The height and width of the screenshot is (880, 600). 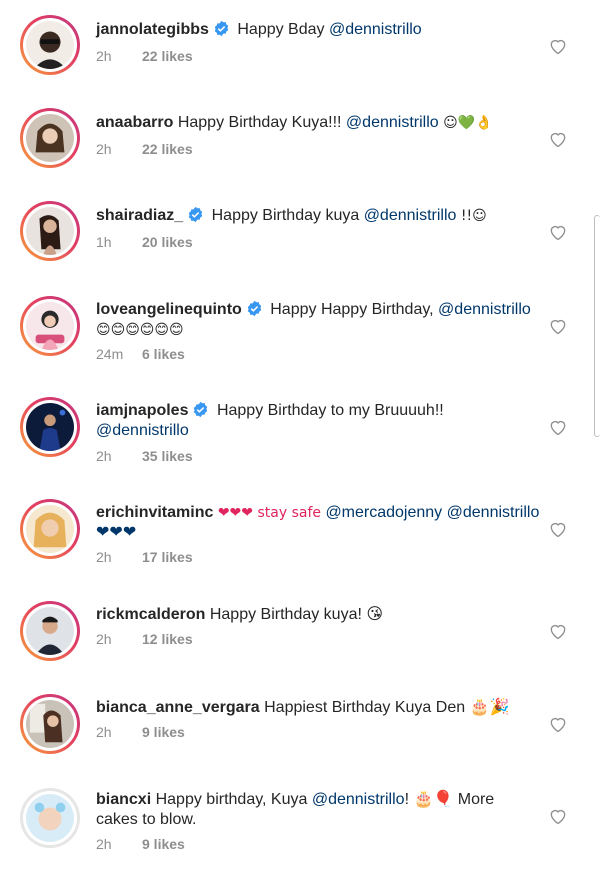 What do you see at coordinates (354, 309) in the screenshot?
I see `comment-text: Happy Happy Birthday,` at bounding box center [354, 309].